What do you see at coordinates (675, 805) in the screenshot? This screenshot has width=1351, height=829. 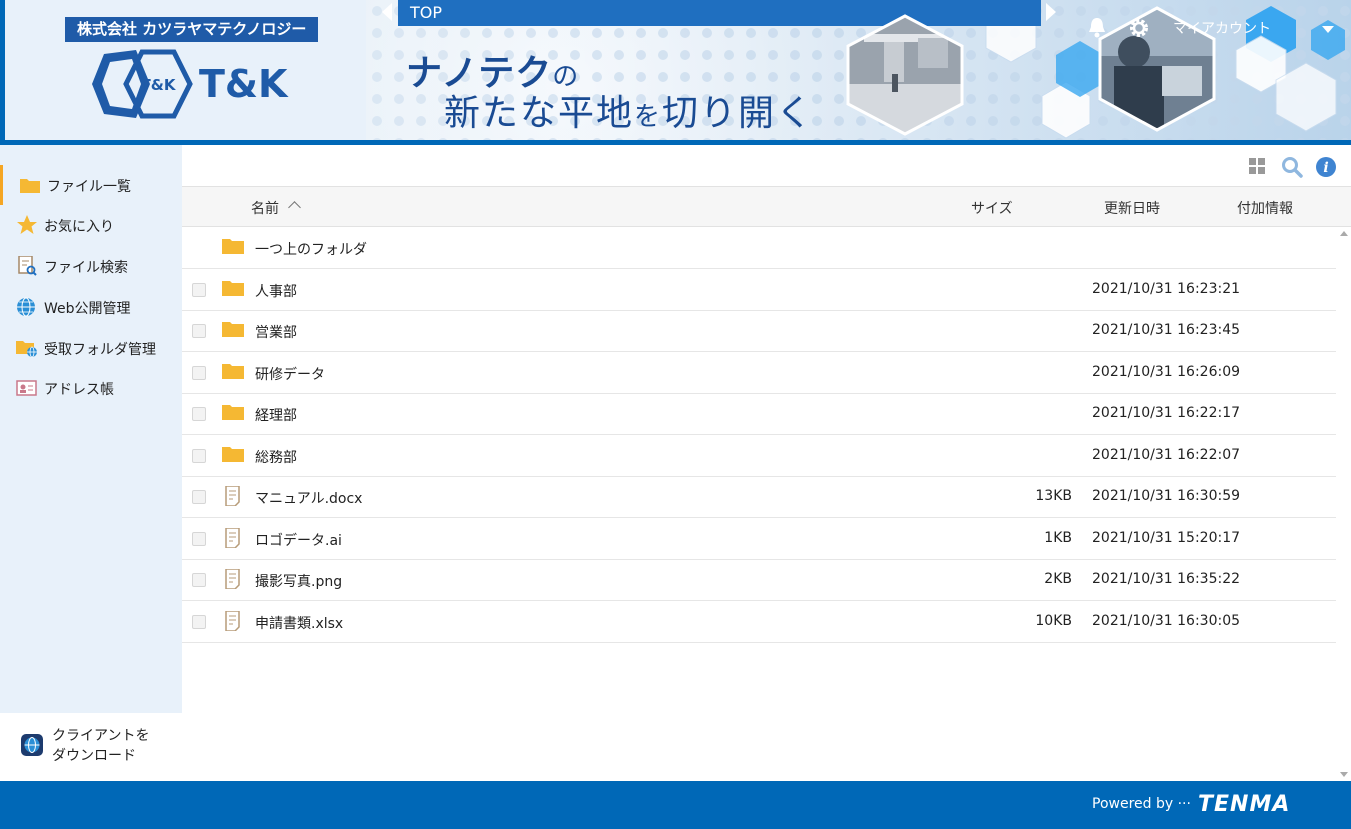 I see `footer: Powered by ··· TENMA` at bounding box center [675, 805].